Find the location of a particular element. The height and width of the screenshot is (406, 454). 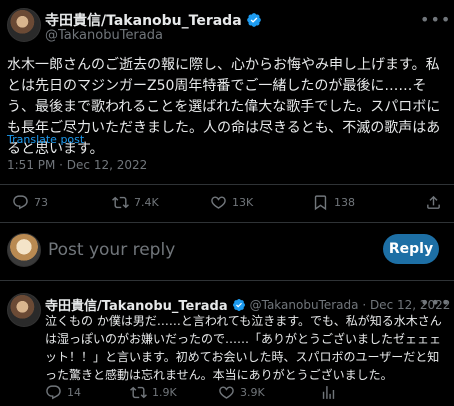

bookmark-count: 138 is located at coordinates (344, 202).